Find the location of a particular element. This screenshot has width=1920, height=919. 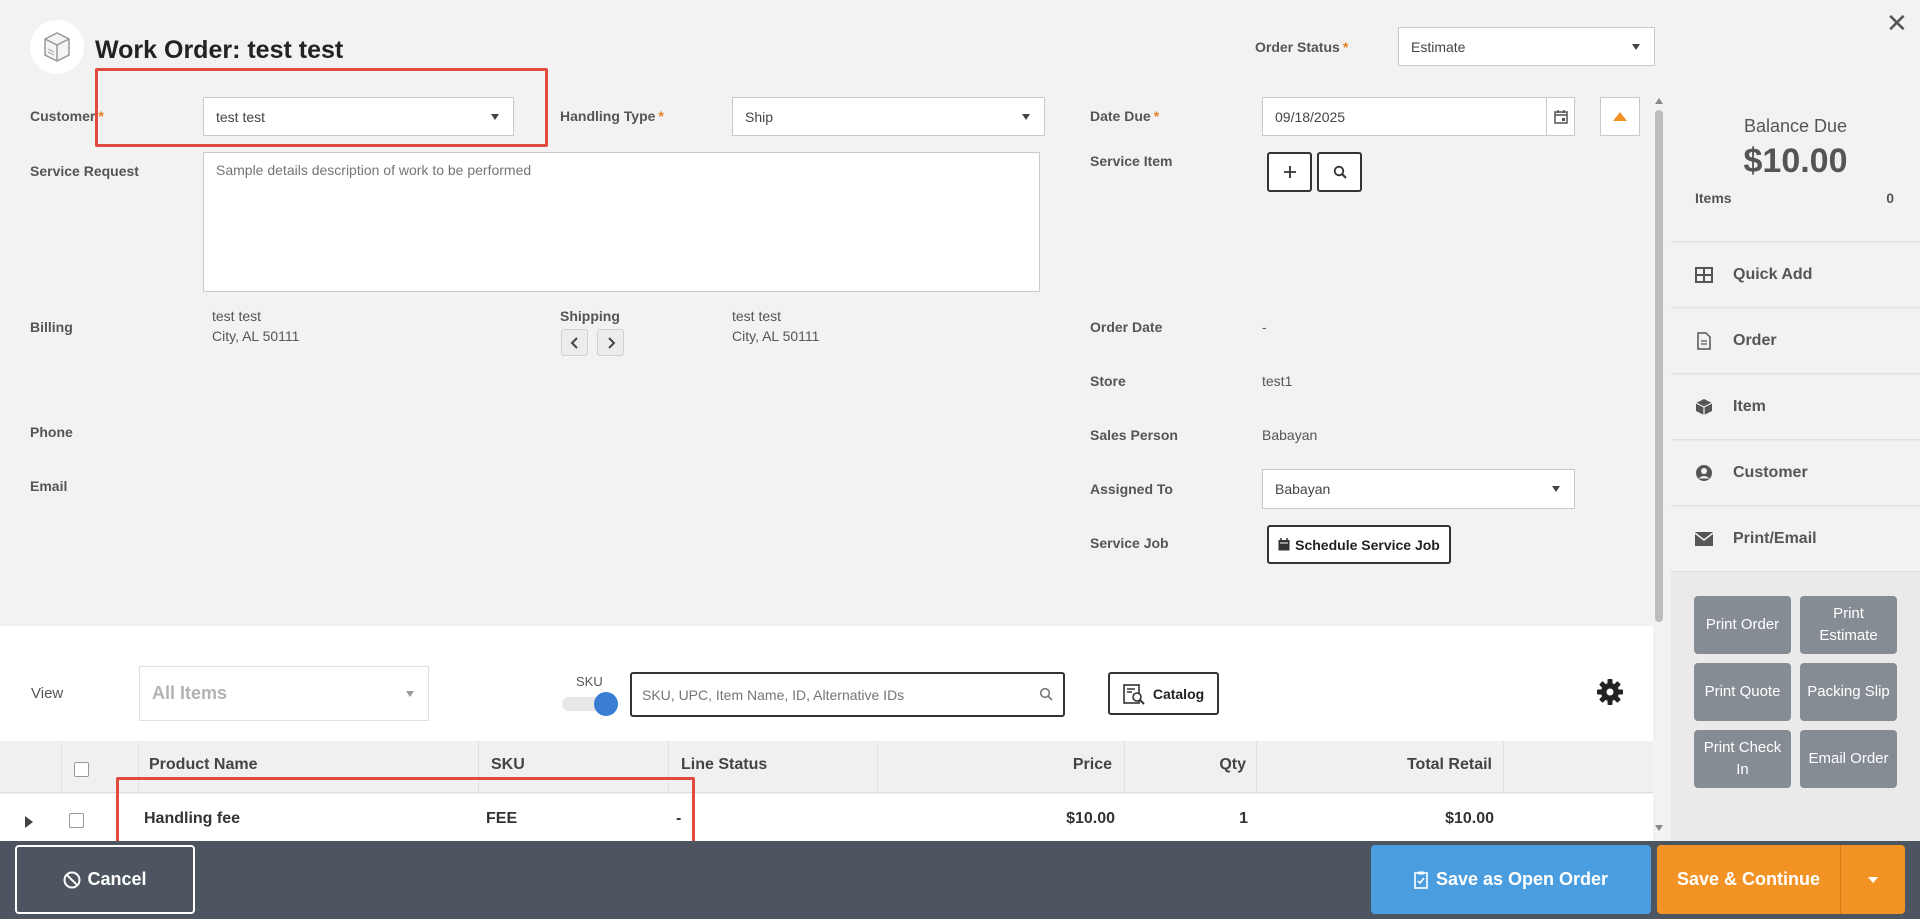

chevron-left-icon is located at coordinates (574, 342).